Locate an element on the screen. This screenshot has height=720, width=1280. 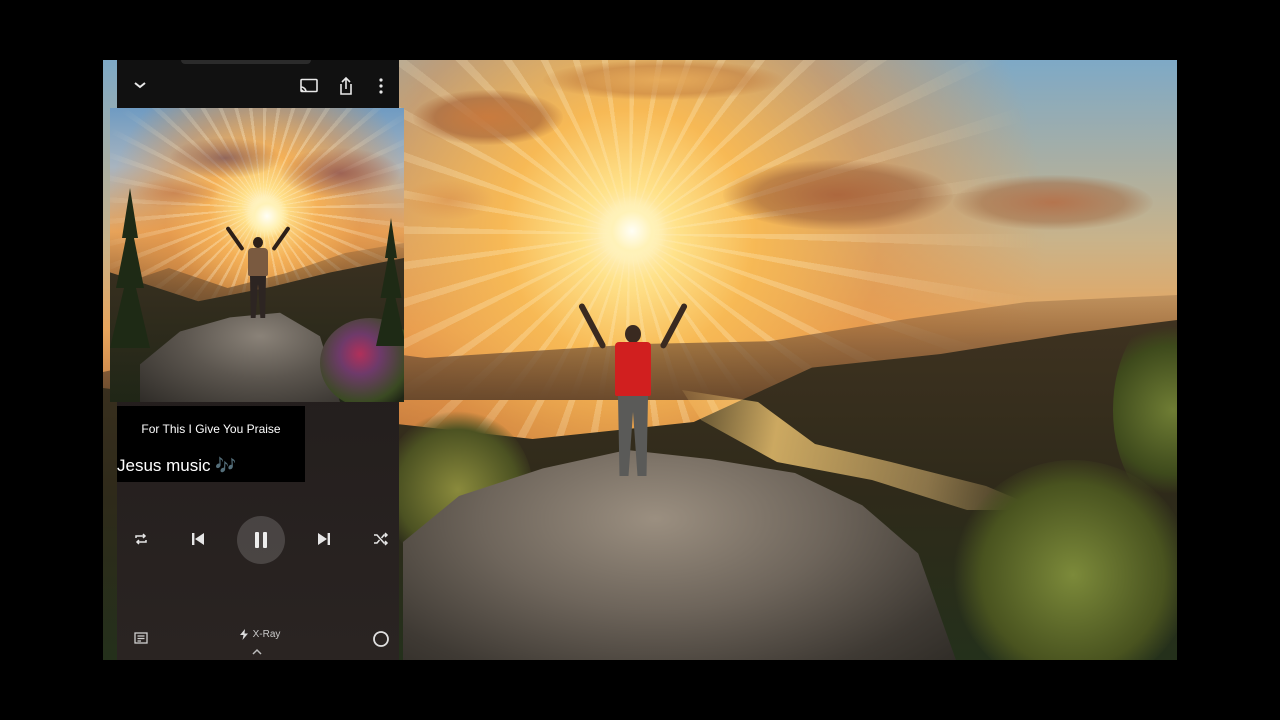
repeat-icon is located at coordinates (141, 539).